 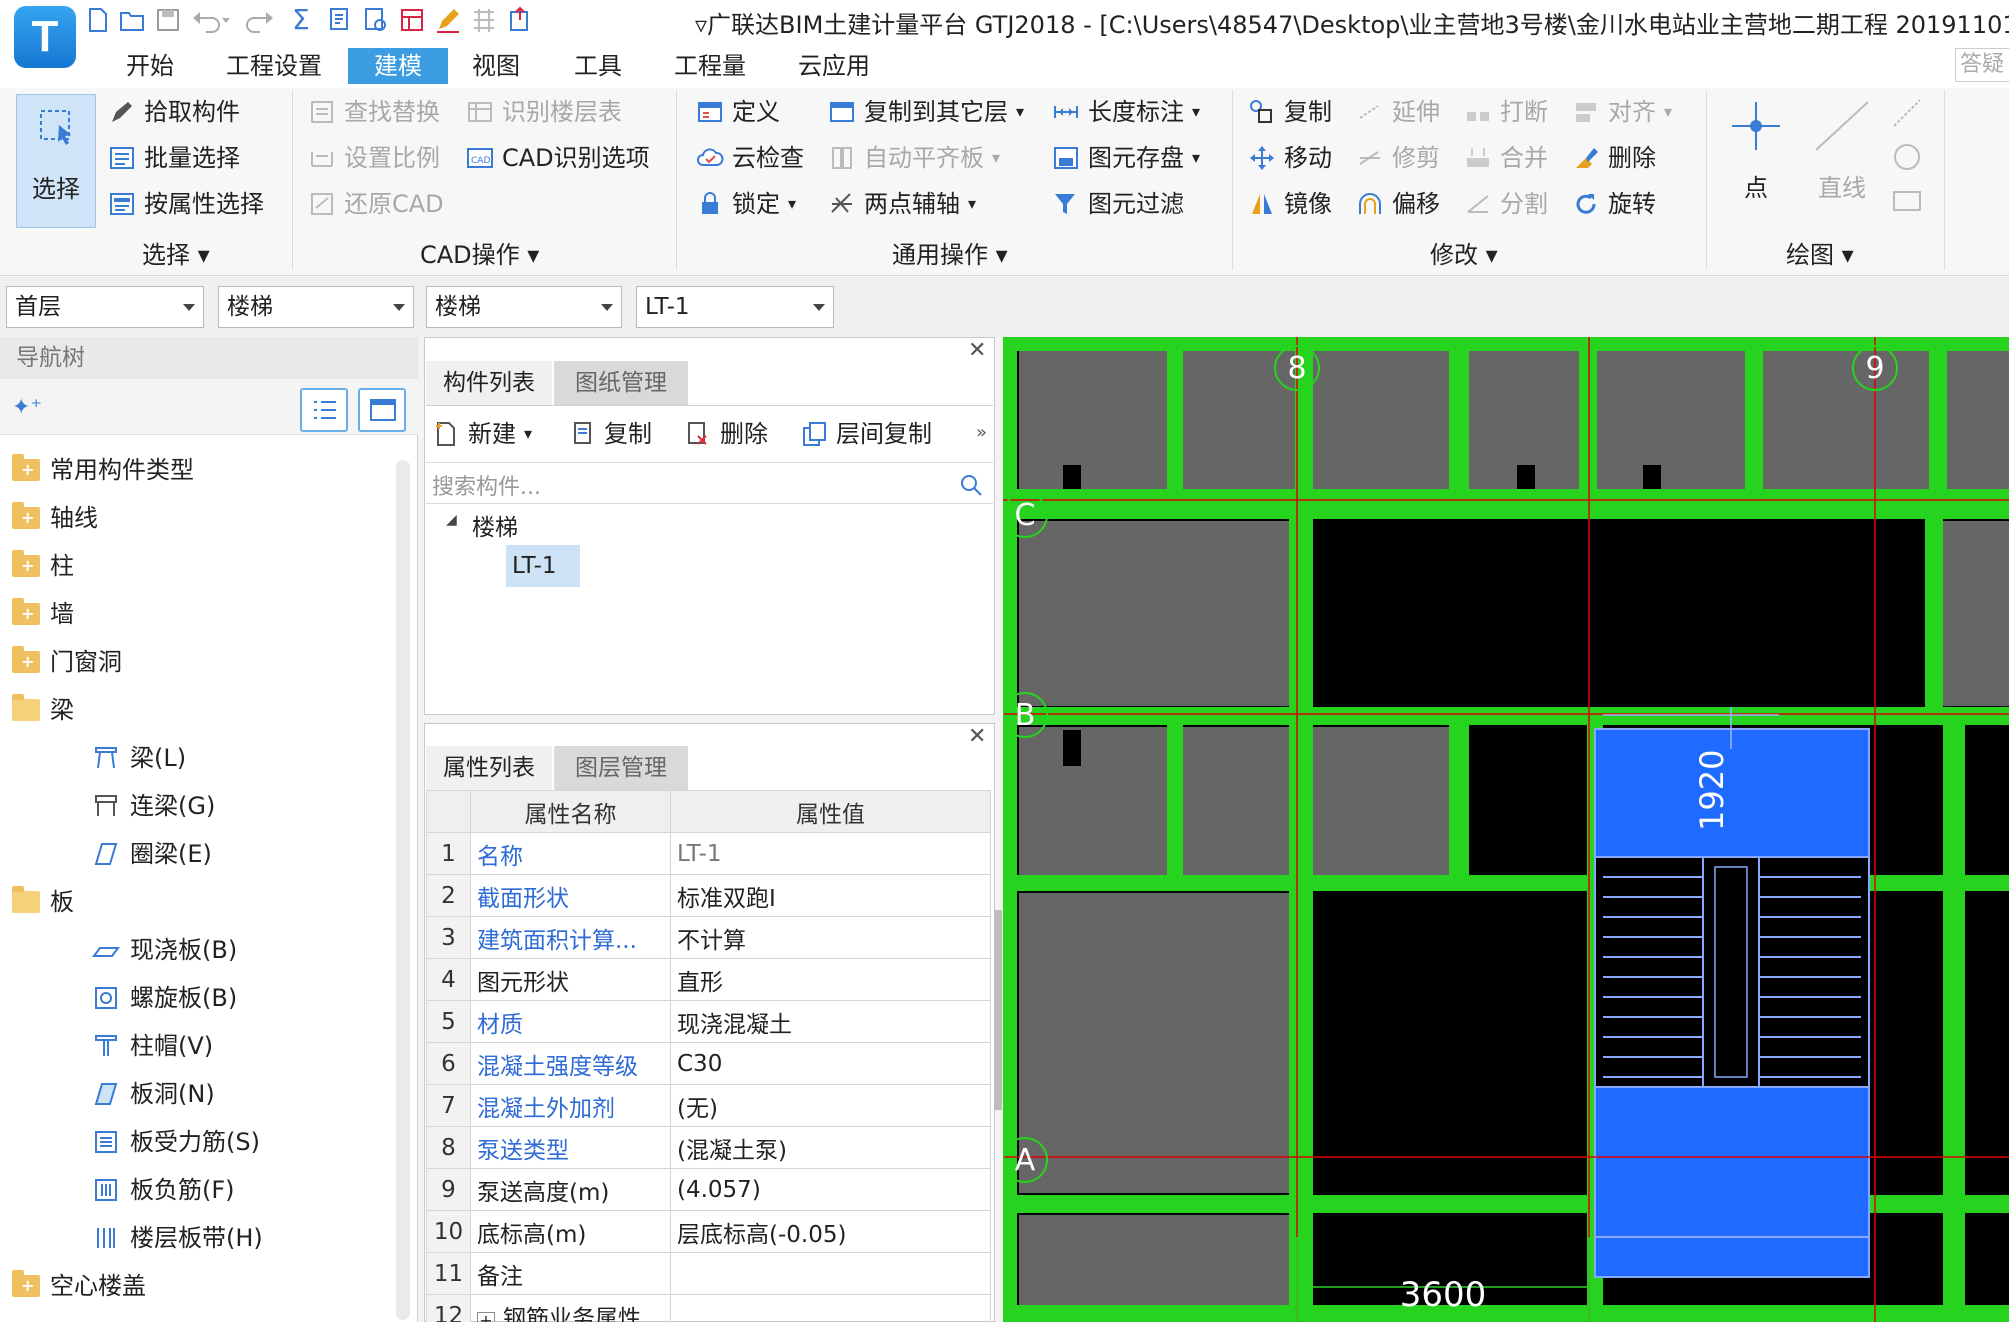 What do you see at coordinates (746, 204) in the screenshot?
I see `lock-button: 锁定 ▾` at bounding box center [746, 204].